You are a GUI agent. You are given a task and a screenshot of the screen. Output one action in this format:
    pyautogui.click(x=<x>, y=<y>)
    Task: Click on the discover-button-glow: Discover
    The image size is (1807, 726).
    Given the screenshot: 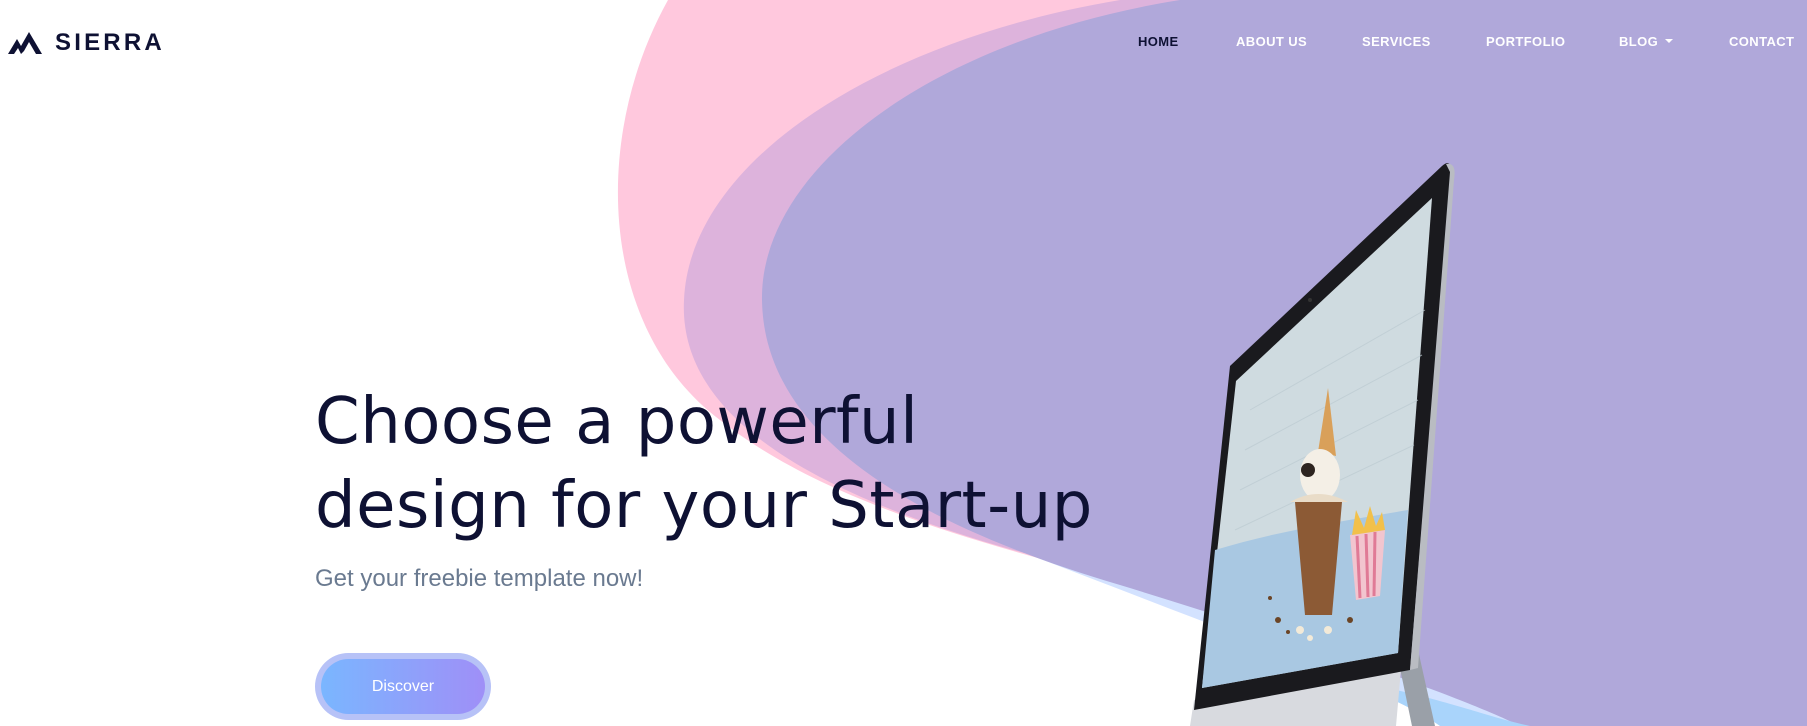 What is the action you would take?
    pyautogui.click(x=403, y=686)
    